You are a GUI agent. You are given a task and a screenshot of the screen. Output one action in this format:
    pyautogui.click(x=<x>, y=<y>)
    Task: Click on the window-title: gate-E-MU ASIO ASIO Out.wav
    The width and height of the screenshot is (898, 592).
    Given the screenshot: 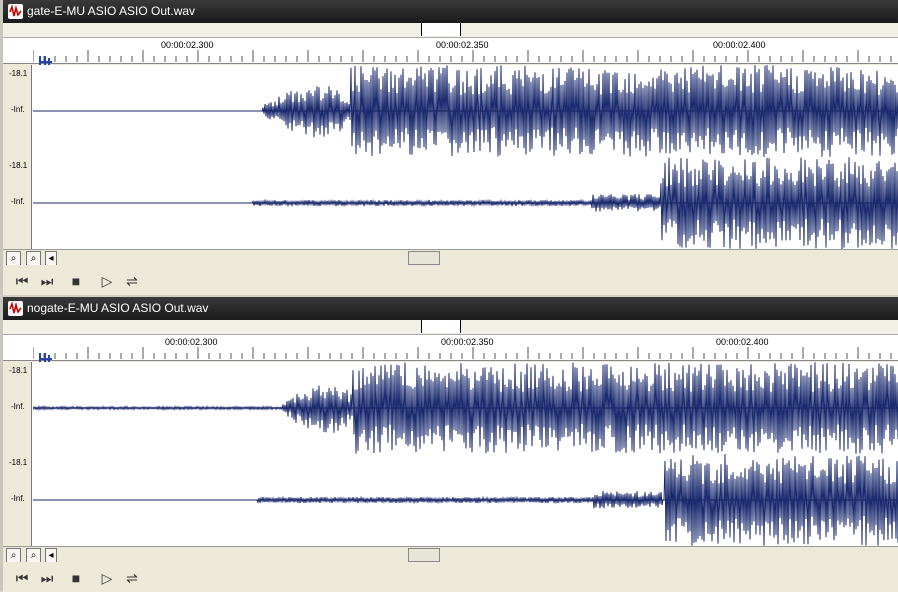 What is the action you would take?
    pyautogui.click(x=111, y=11)
    